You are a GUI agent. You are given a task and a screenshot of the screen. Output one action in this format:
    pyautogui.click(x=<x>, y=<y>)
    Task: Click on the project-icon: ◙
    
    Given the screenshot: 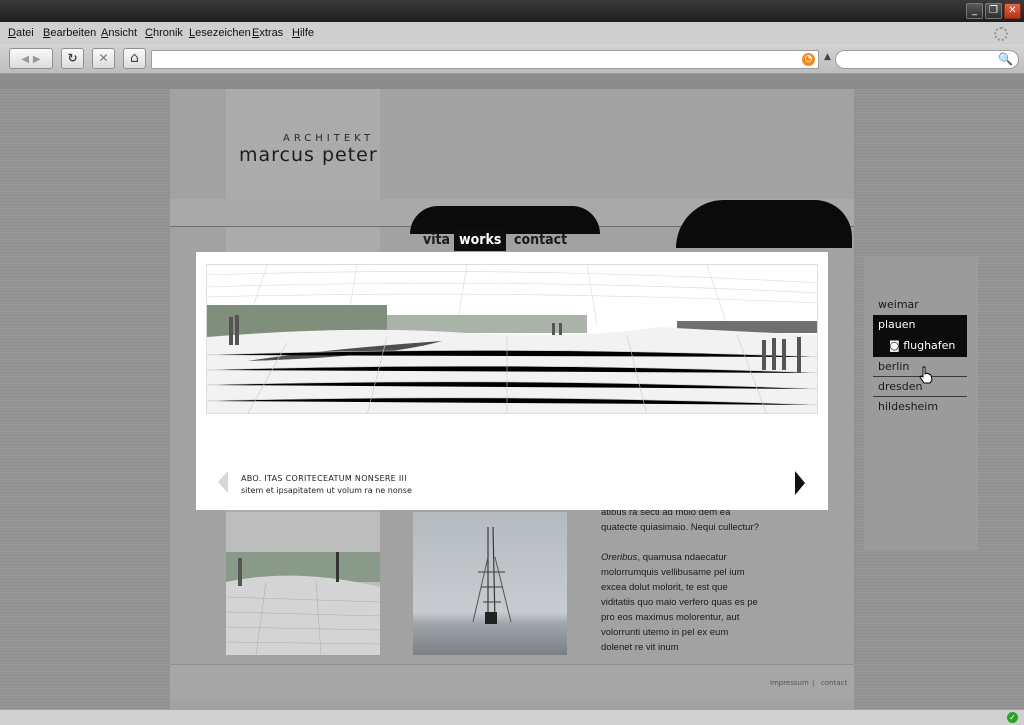 What is the action you would take?
    pyautogui.click(x=894, y=345)
    